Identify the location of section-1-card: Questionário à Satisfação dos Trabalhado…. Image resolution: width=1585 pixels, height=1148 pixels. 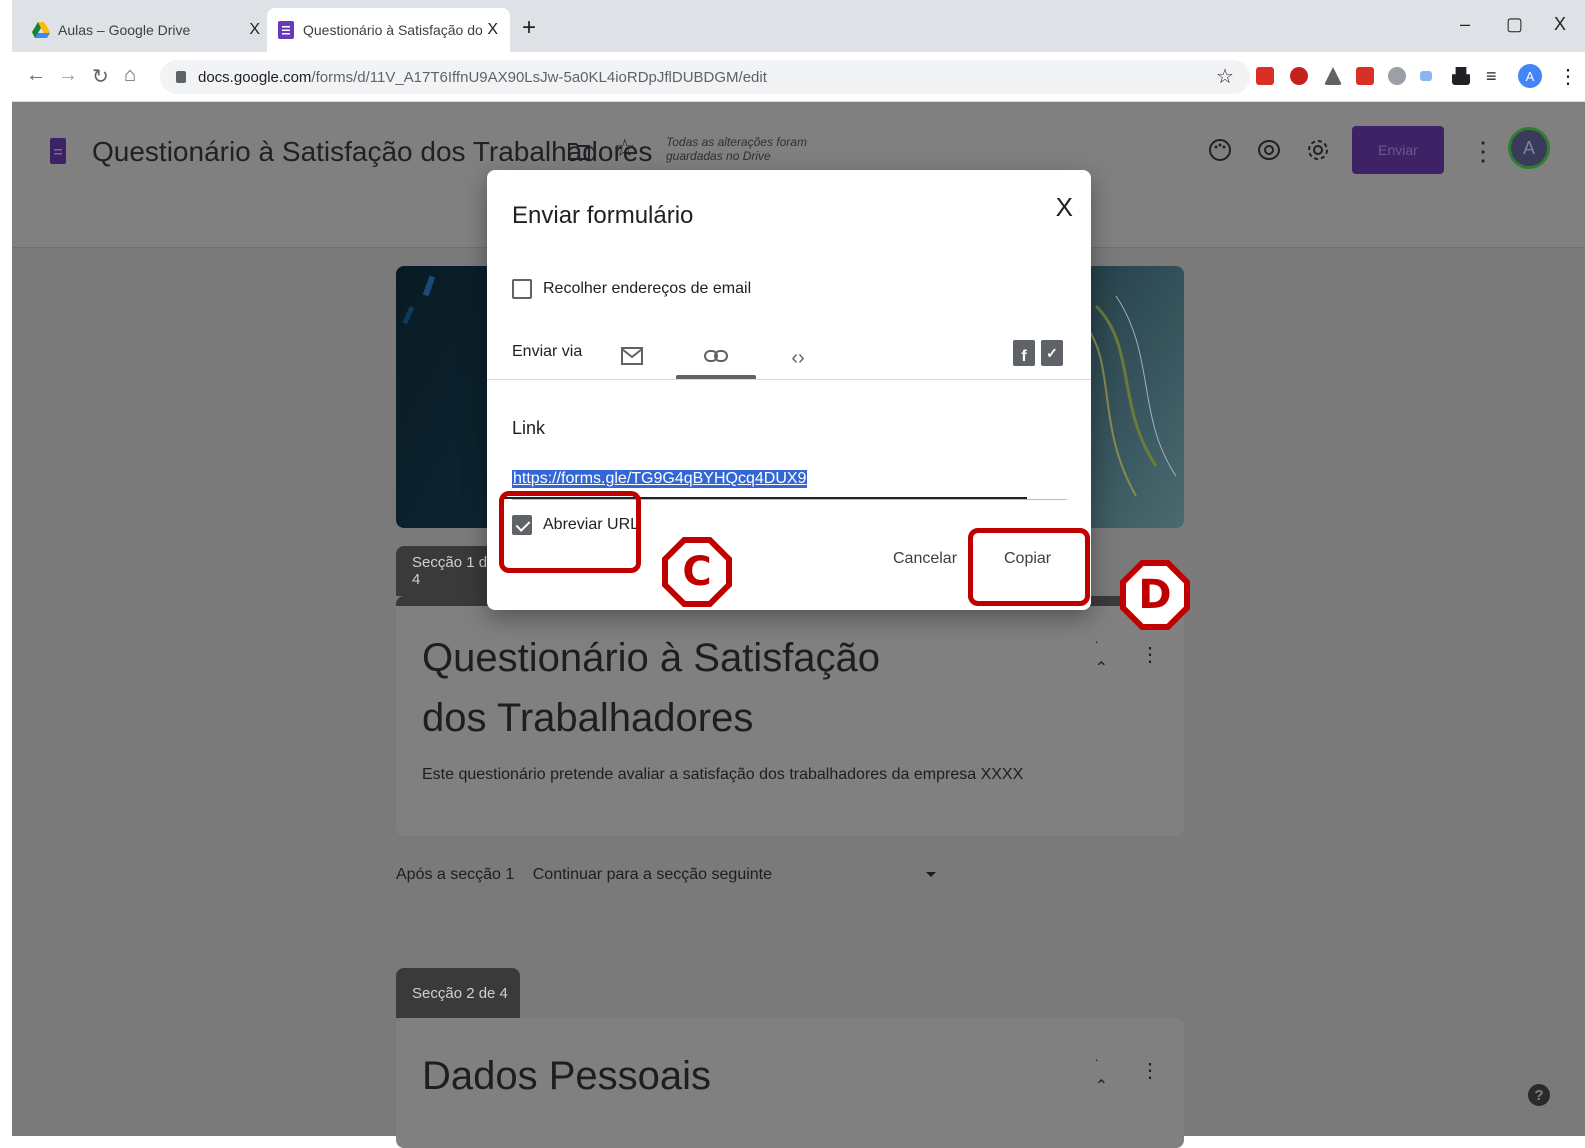
(790, 716).